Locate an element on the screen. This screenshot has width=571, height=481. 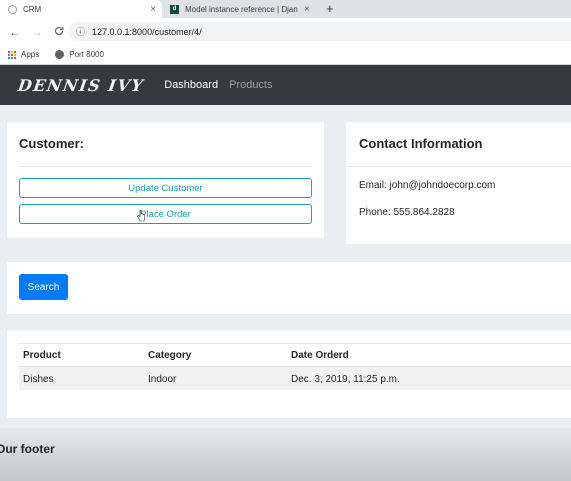
tab-title: Model instance reference | Djan is located at coordinates (241, 9).